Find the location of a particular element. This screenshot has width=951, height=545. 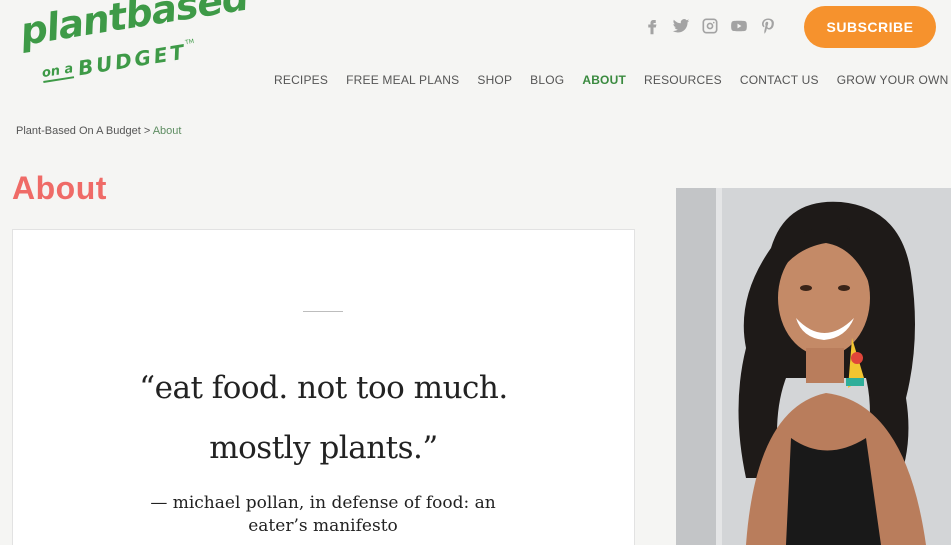

nav-item-grow-your-own: GROW YOUR OWN is located at coordinates (893, 80).